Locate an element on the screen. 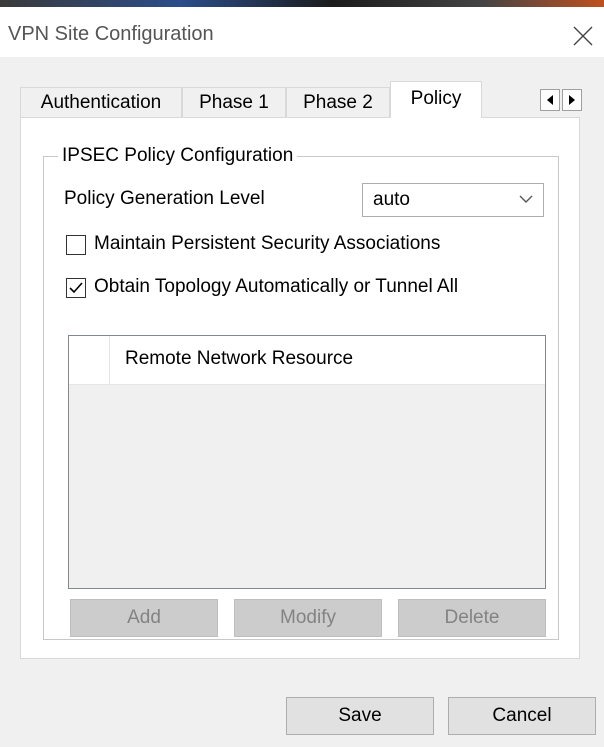 This screenshot has height=747, width=604. modify-button: Modify is located at coordinates (308, 618).